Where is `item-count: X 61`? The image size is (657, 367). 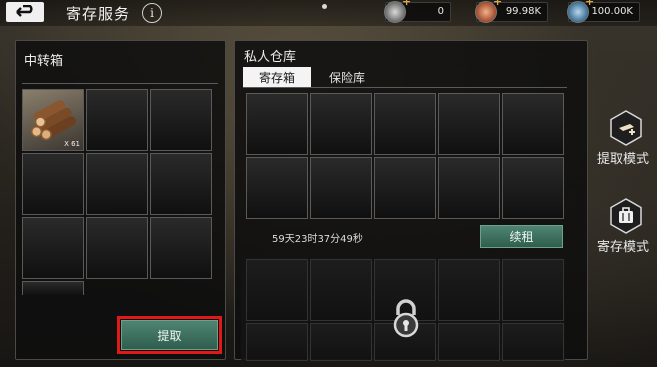
item-count: X 61 is located at coordinates (72, 144).